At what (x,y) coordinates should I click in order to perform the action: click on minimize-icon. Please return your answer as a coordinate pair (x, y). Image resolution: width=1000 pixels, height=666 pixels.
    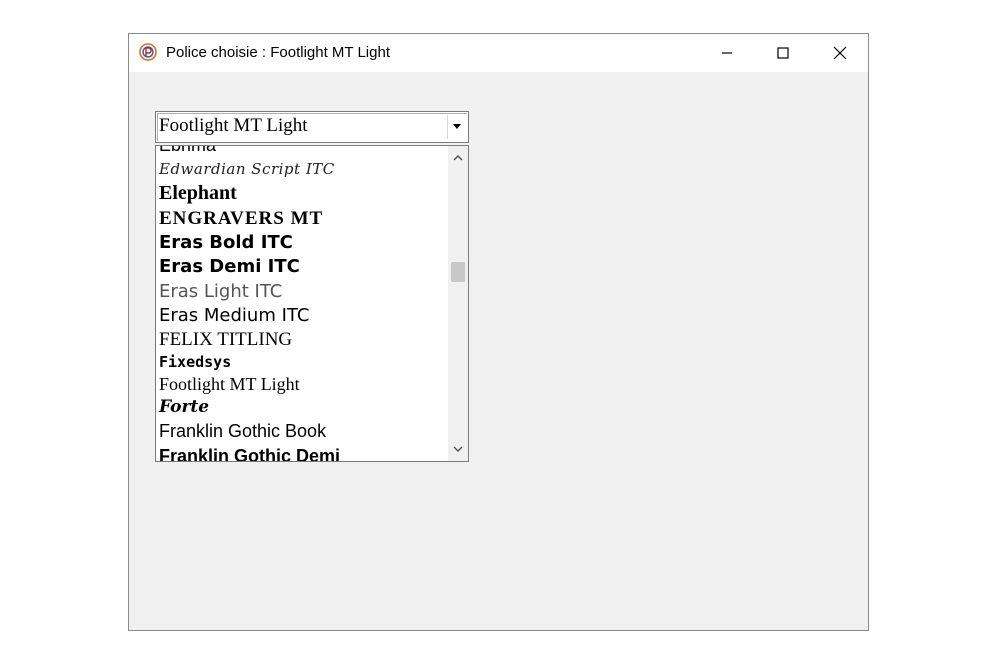
    Looking at the image, I should click on (727, 53).